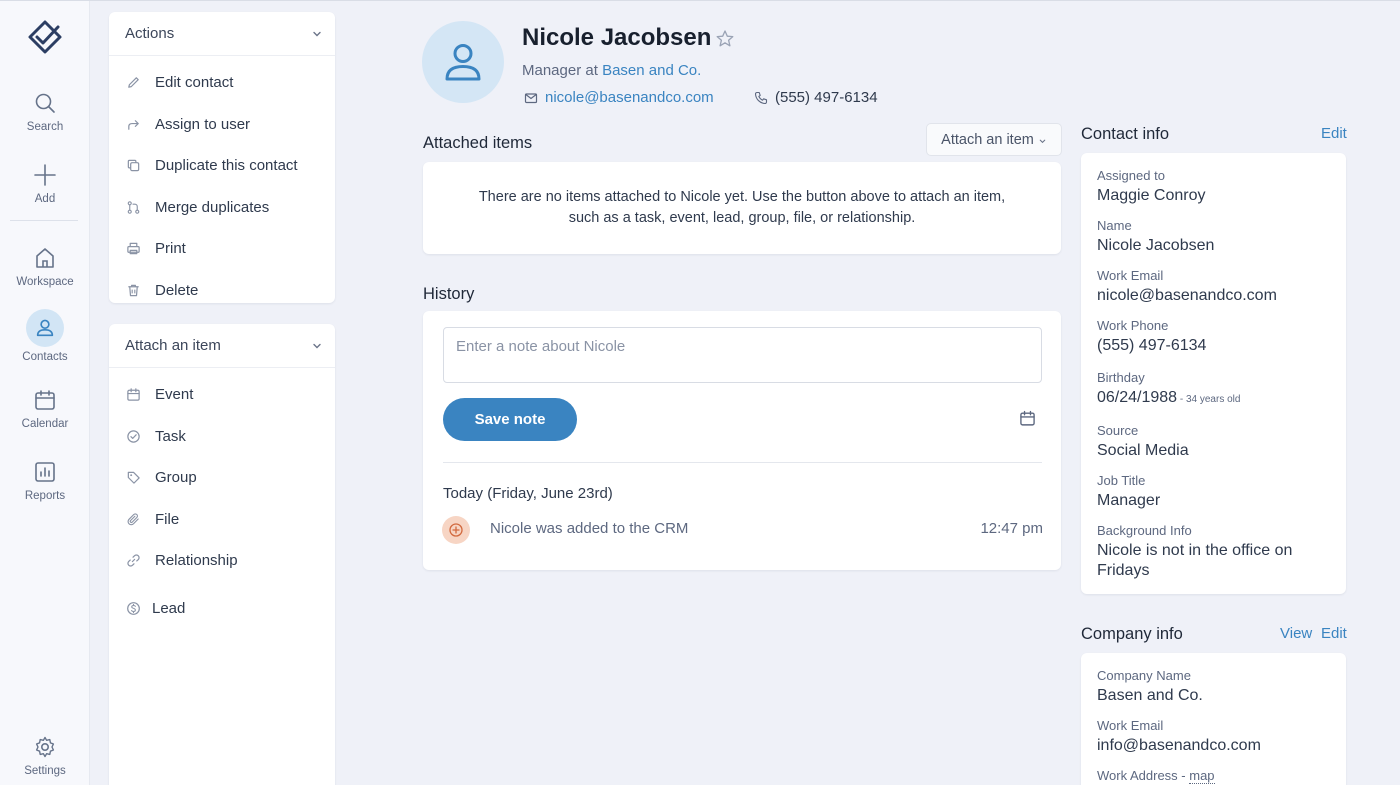 This screenshot has height=785, width=1400. I want to click on attach-file: File, so click(222, 520).